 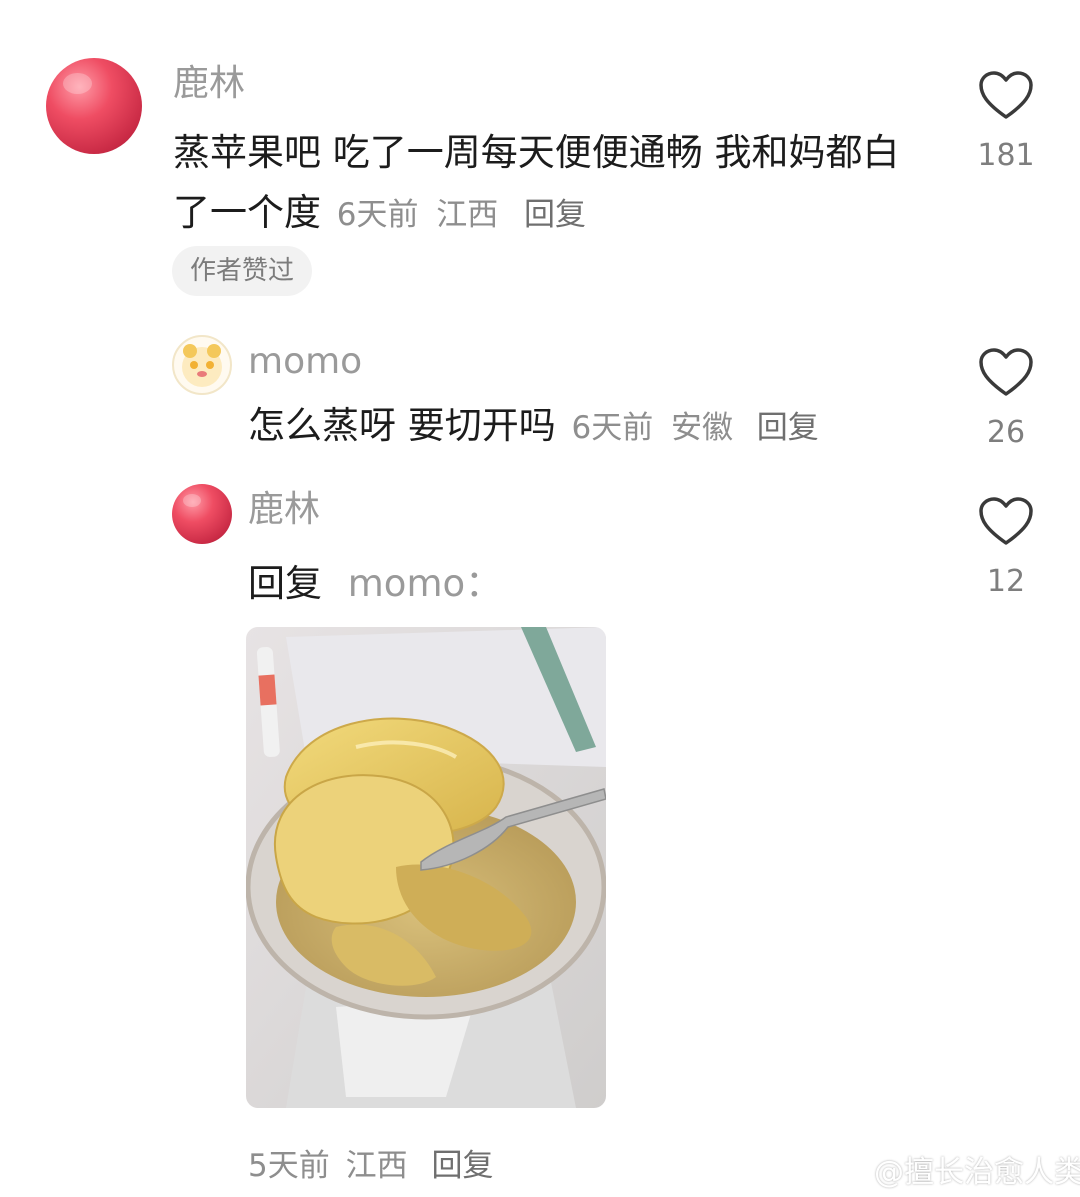 I want to click on reply-text: 怎么蒸呀 要切开吗, so click(x=402, y=425).